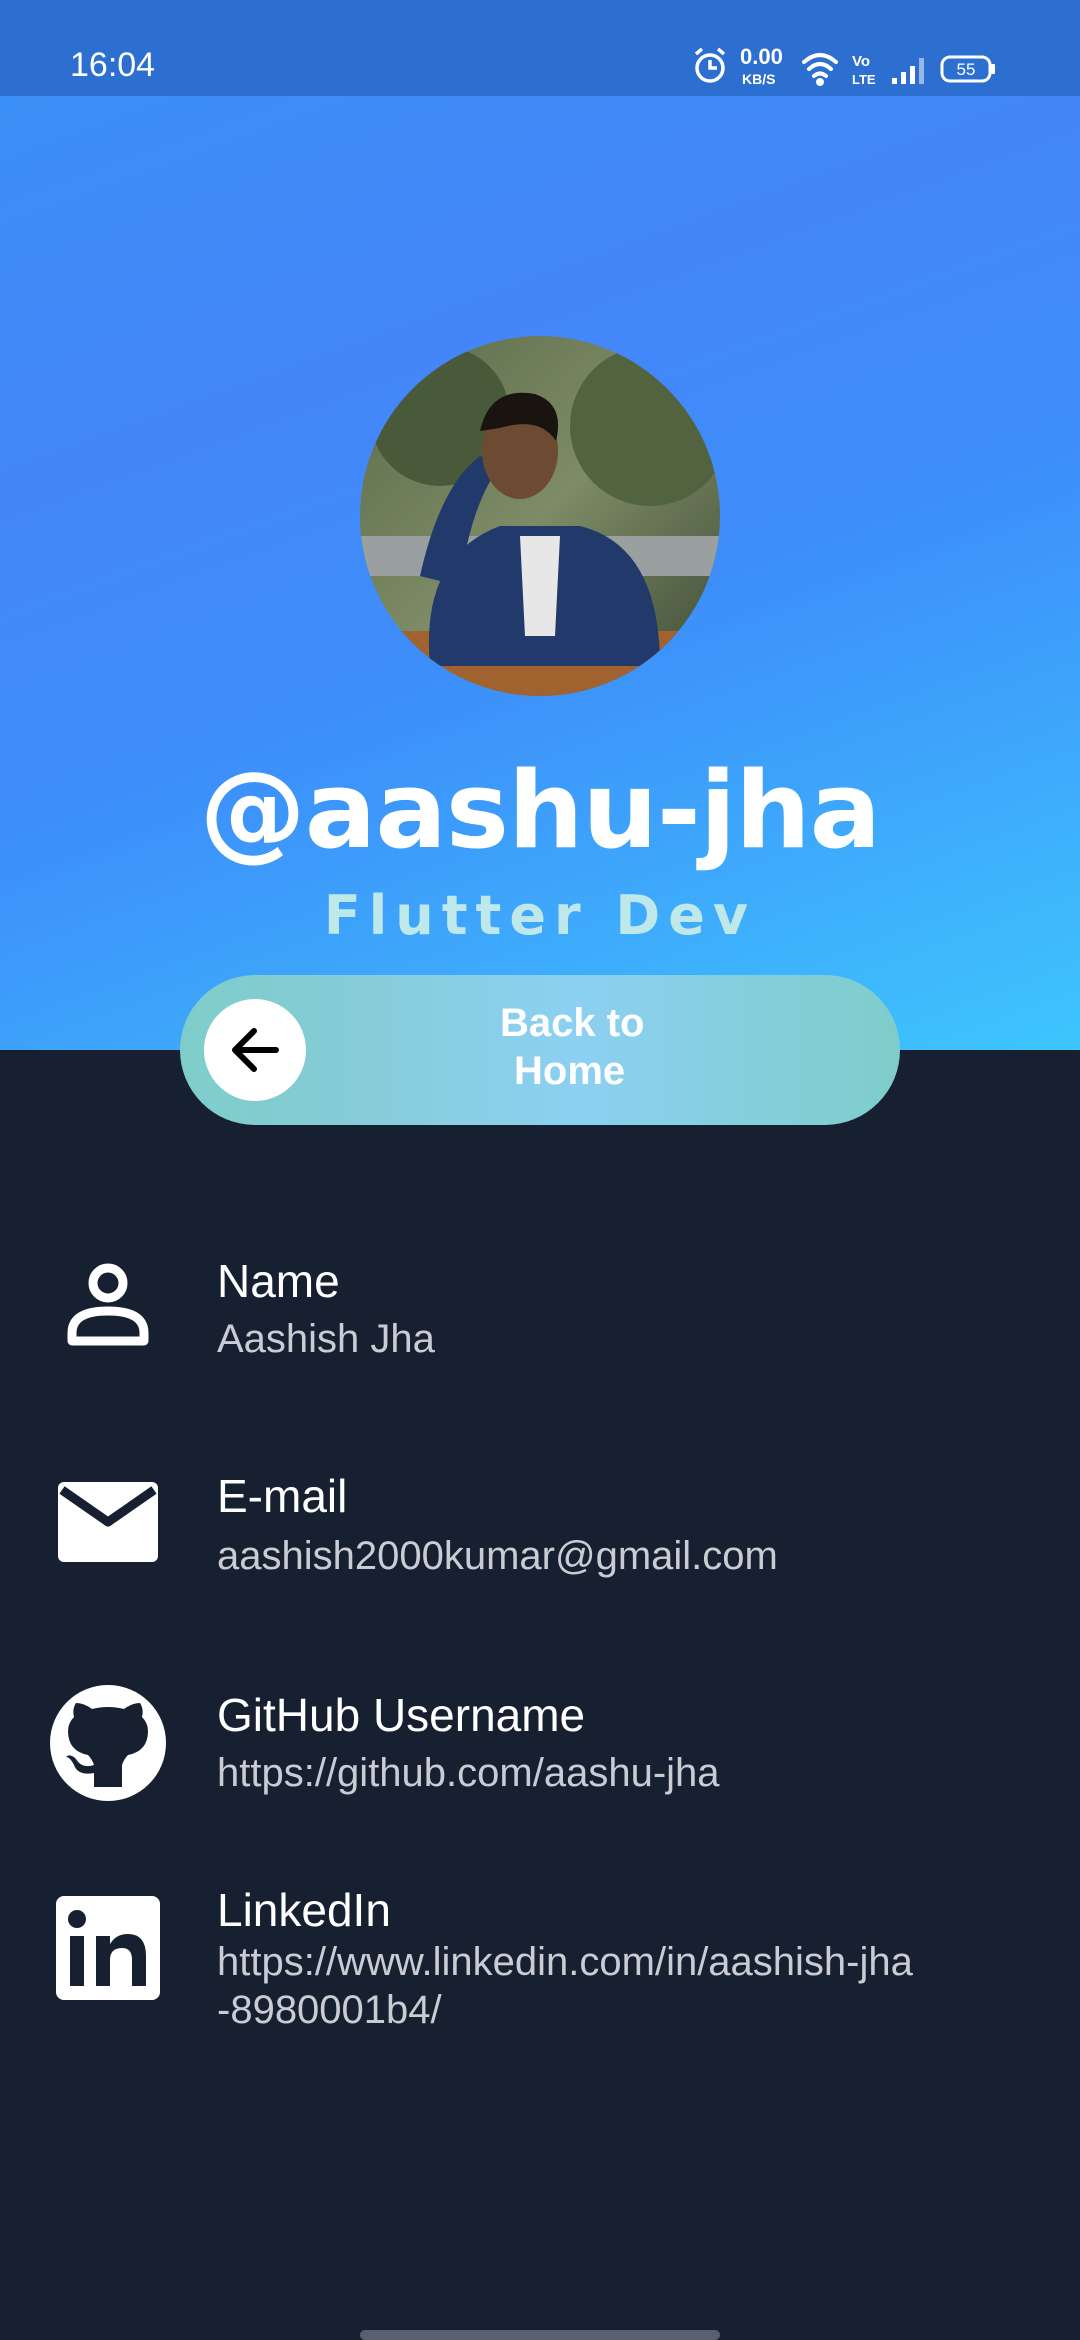  I want to click on avatar, so click(540, 516).